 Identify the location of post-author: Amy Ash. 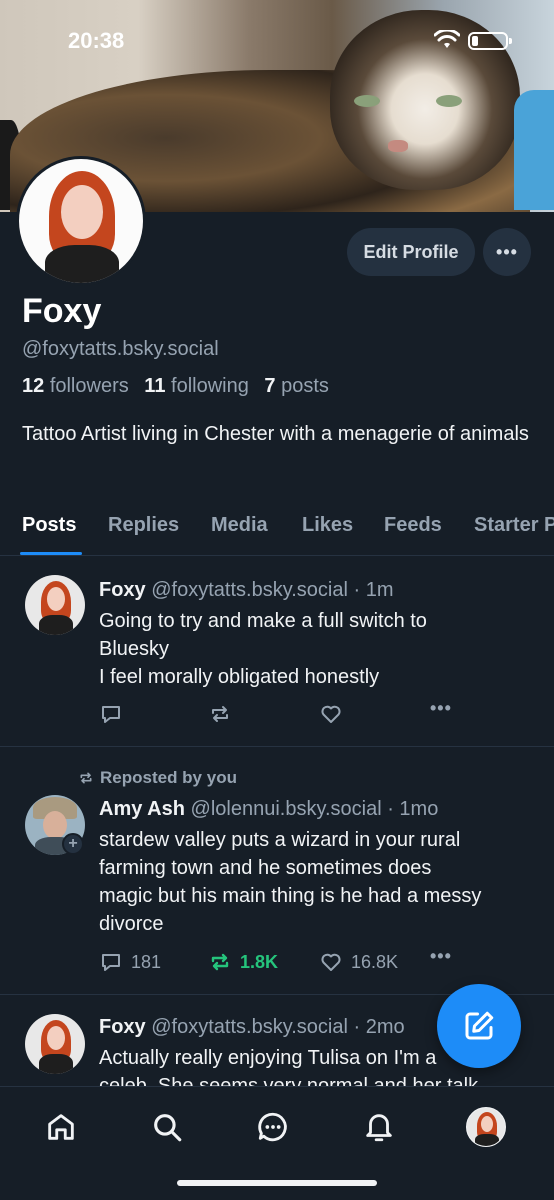
(142, 809).